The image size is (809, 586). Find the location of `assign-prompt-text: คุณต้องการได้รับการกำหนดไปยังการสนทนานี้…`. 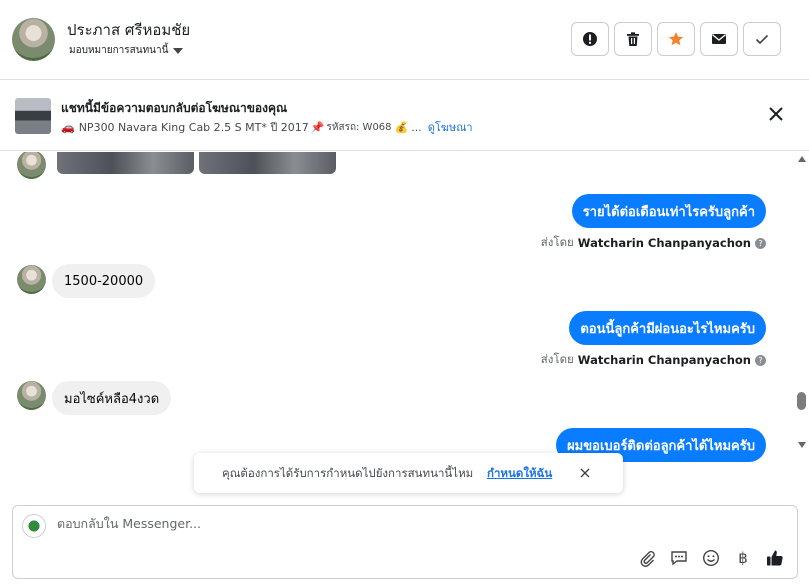

assign-prompt-text: คุณต้องการได้รับการกำหนดไปยังการสนทนานี้… is located at coordinates (348, 473).